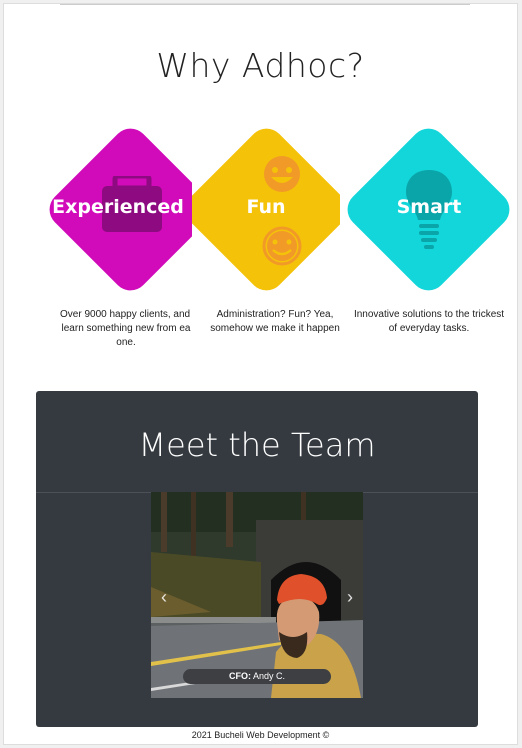 Image resolution: width=522 pixels, height=748 pixels. What do you see at coordinates (118, 207) in the screenshot?
I see `card-label: Experienced` at bounding box center [118, 207].